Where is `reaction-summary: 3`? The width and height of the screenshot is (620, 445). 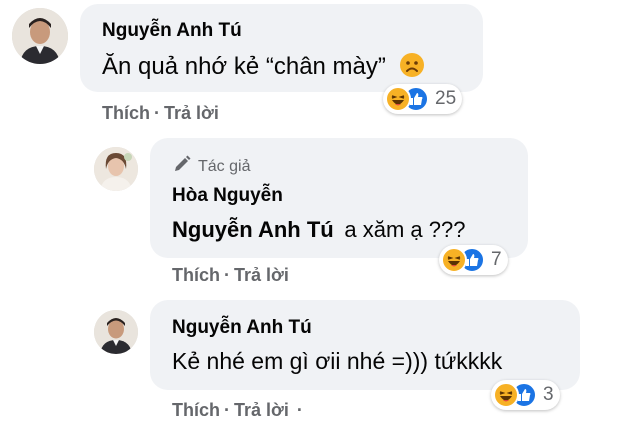 reaction-summary: 3 is located at coordinates (525, 395).